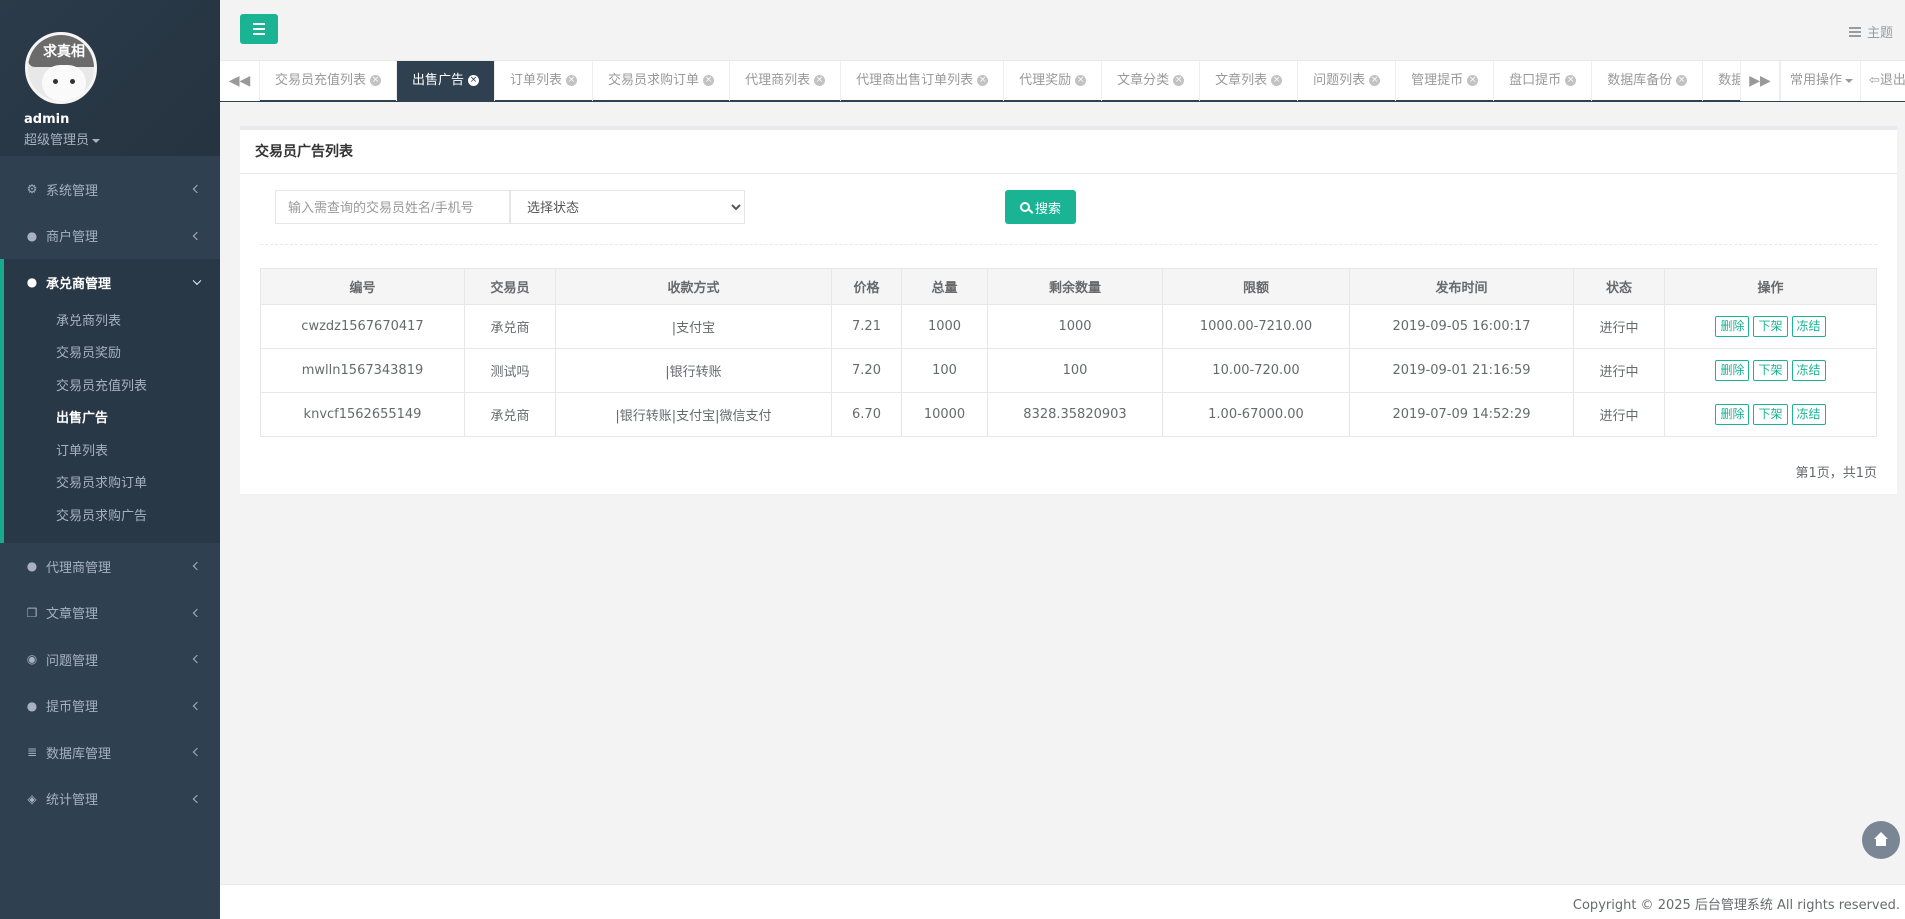 The width and height of the screenshot is (1905, 919). I want to click on cell-time: 2019-09-01 21:16:59, so click(1461, 370).